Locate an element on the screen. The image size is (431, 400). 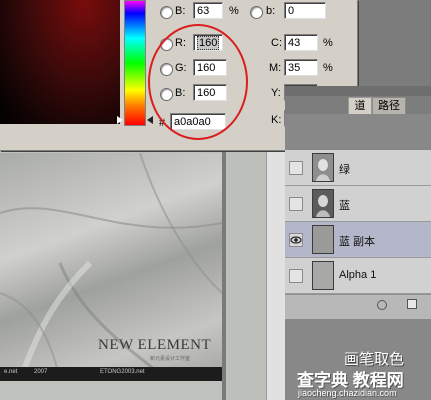
cyan-input: 43 is located at coordinates (301, 42).